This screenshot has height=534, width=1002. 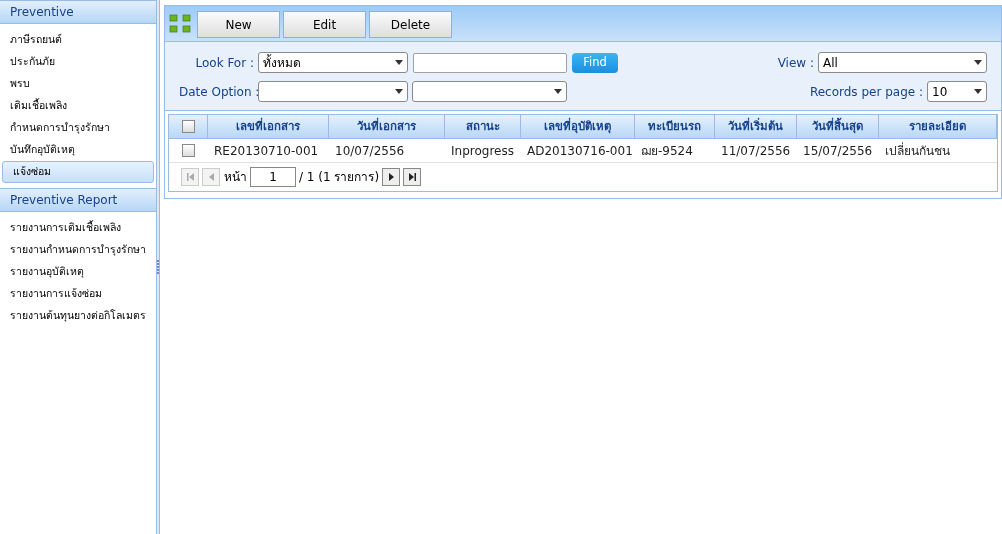 I want to click on toolbar-button: Edit, so click(x=324, y=24).